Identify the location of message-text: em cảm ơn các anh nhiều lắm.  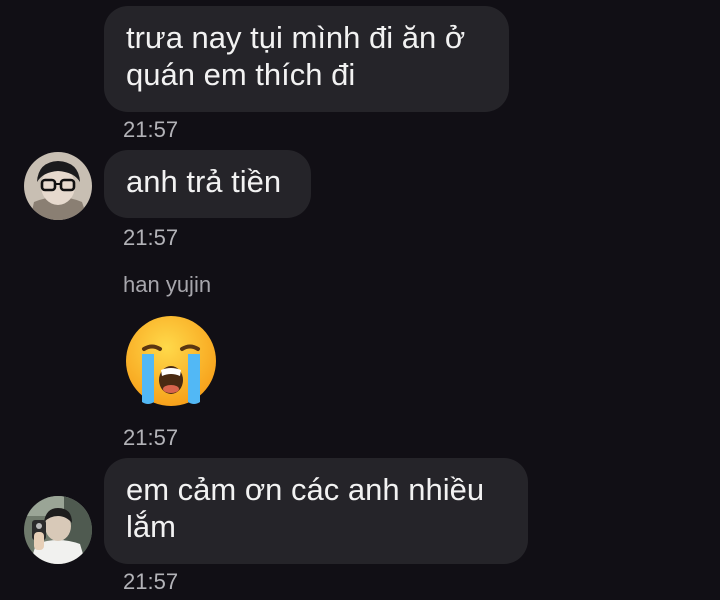
(305, 508).